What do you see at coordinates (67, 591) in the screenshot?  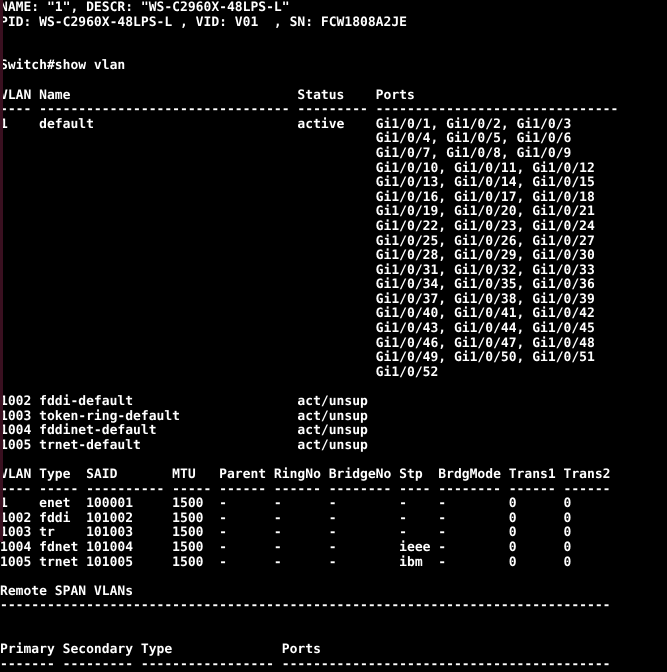 I see `terminal-line-40: Remote SPAN VLANs` at bounding box center [67, 591].